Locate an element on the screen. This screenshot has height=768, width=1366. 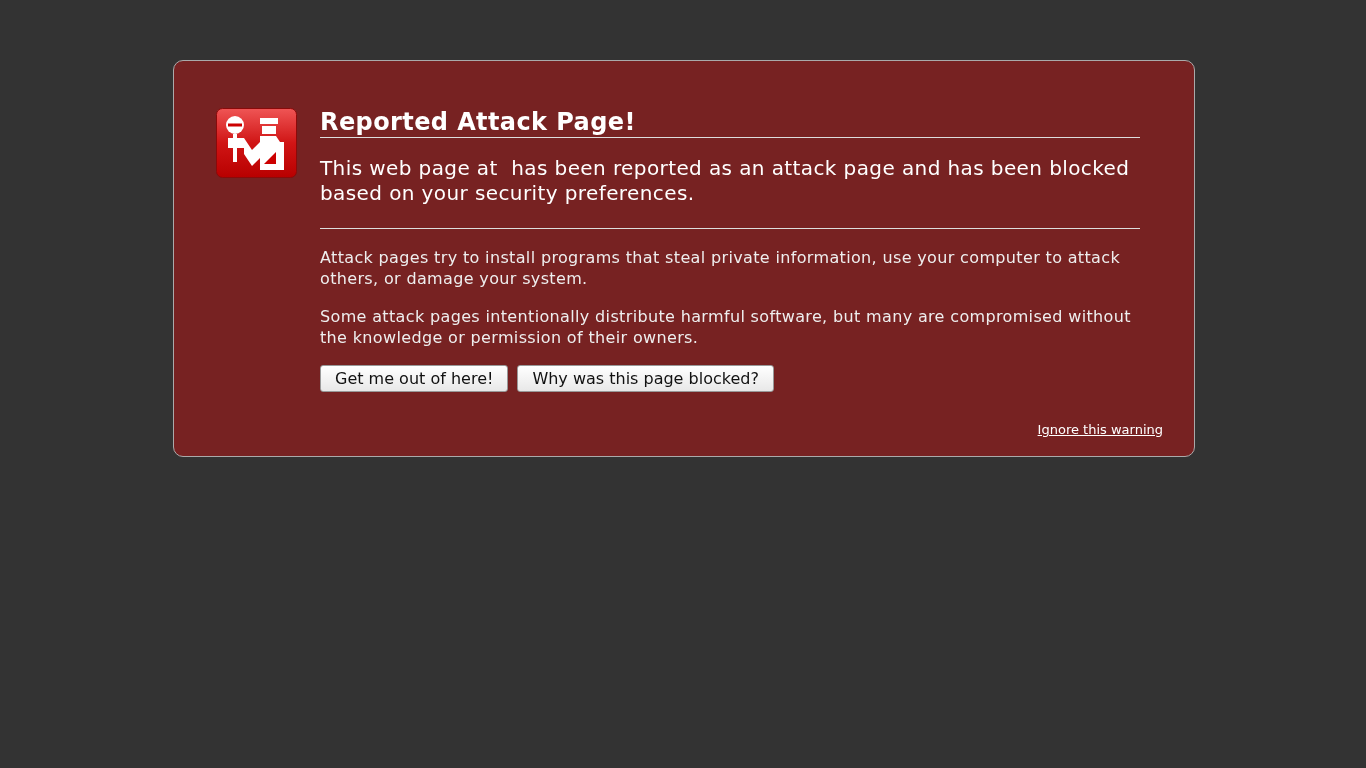
description-paragraph: Some attack pages intentionally distribute harmful software, but many are compromised without the knowledge or permission of their owners. is located at coordinates (726, 327).